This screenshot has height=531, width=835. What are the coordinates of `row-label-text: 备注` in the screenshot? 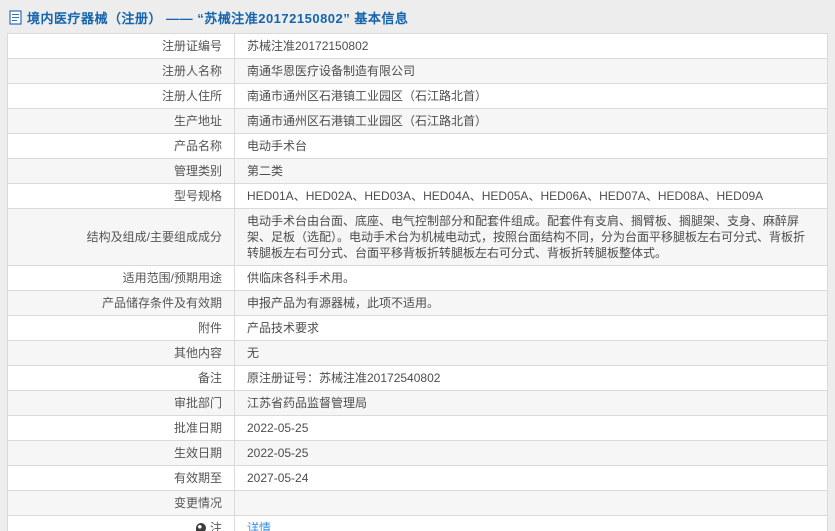 It's located at (209, 378).